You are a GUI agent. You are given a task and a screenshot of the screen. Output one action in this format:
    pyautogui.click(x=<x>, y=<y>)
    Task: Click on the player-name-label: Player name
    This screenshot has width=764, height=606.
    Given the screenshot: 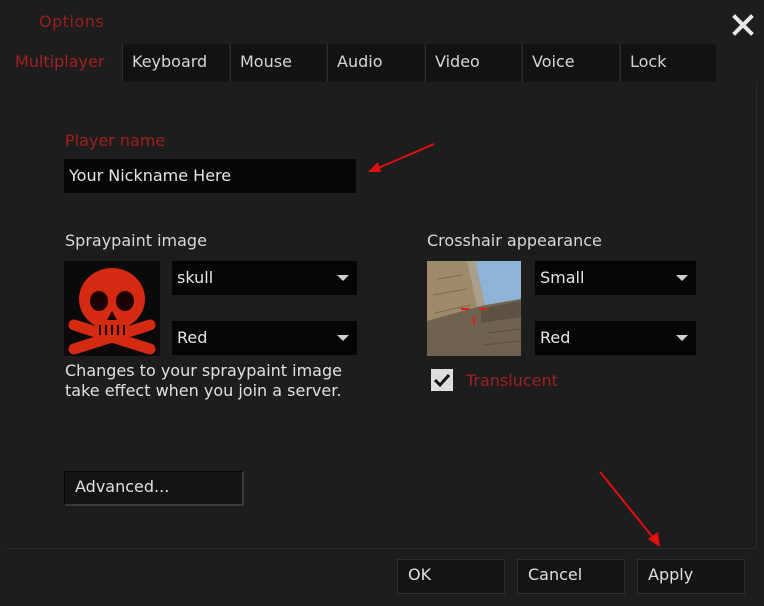 What is the action you would take?
    pyautogui.click(x=115, y=140)
    